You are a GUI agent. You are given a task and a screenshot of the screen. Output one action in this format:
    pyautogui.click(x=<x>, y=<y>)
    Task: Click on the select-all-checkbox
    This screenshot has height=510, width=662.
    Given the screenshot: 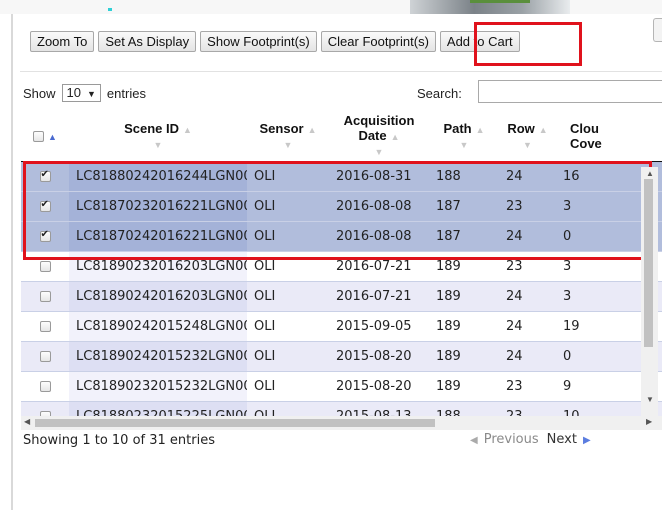 What is the action you would take?
    pyautogui.click(x=39, y=137)
    